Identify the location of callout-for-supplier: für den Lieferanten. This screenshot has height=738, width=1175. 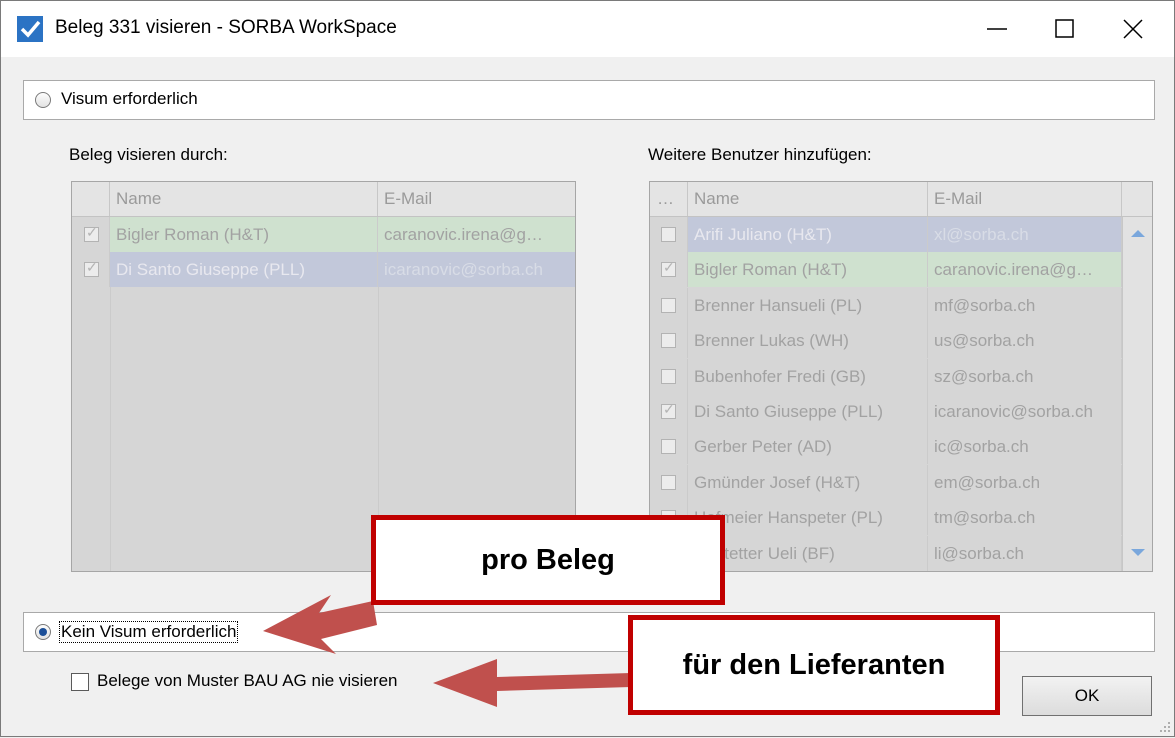
(814, 665).